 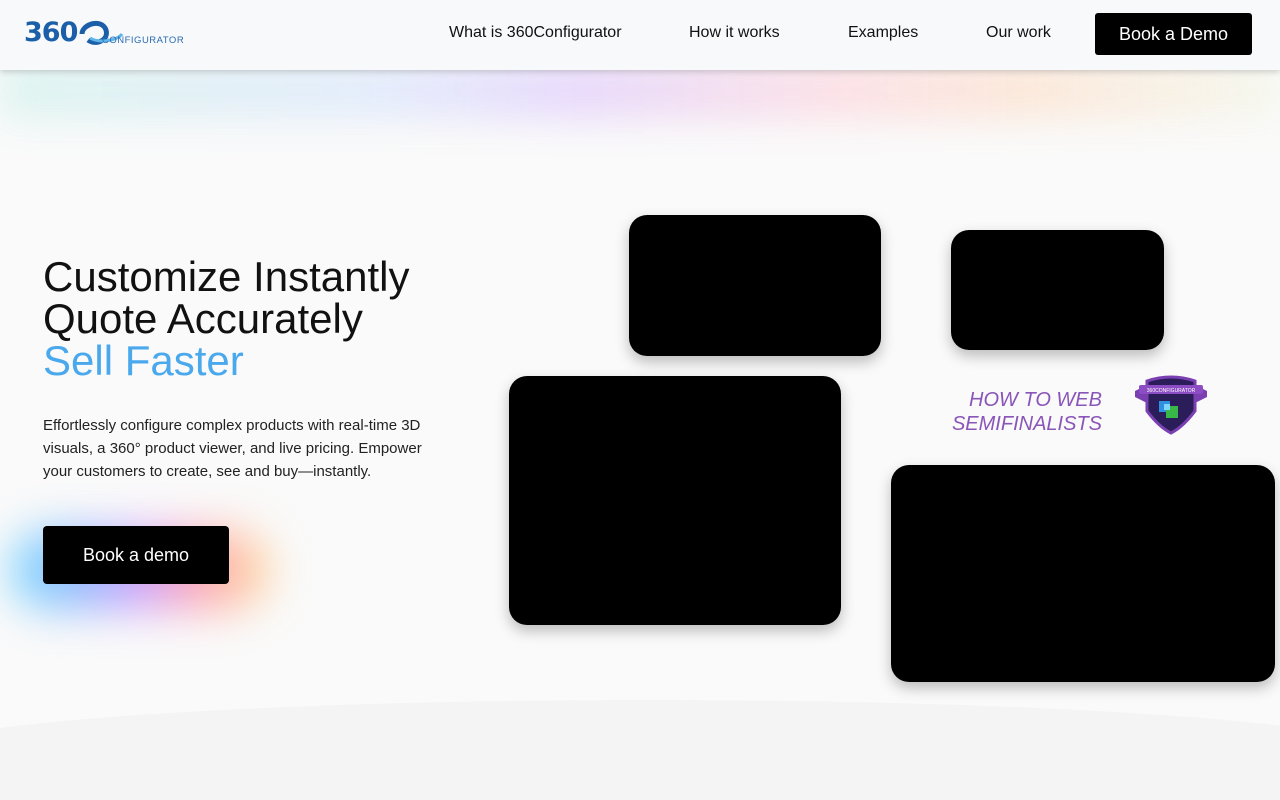 What do you see at coordinates (640, 750) in the screenshot?
I see `background-wave` at bounding box center [640, 750].